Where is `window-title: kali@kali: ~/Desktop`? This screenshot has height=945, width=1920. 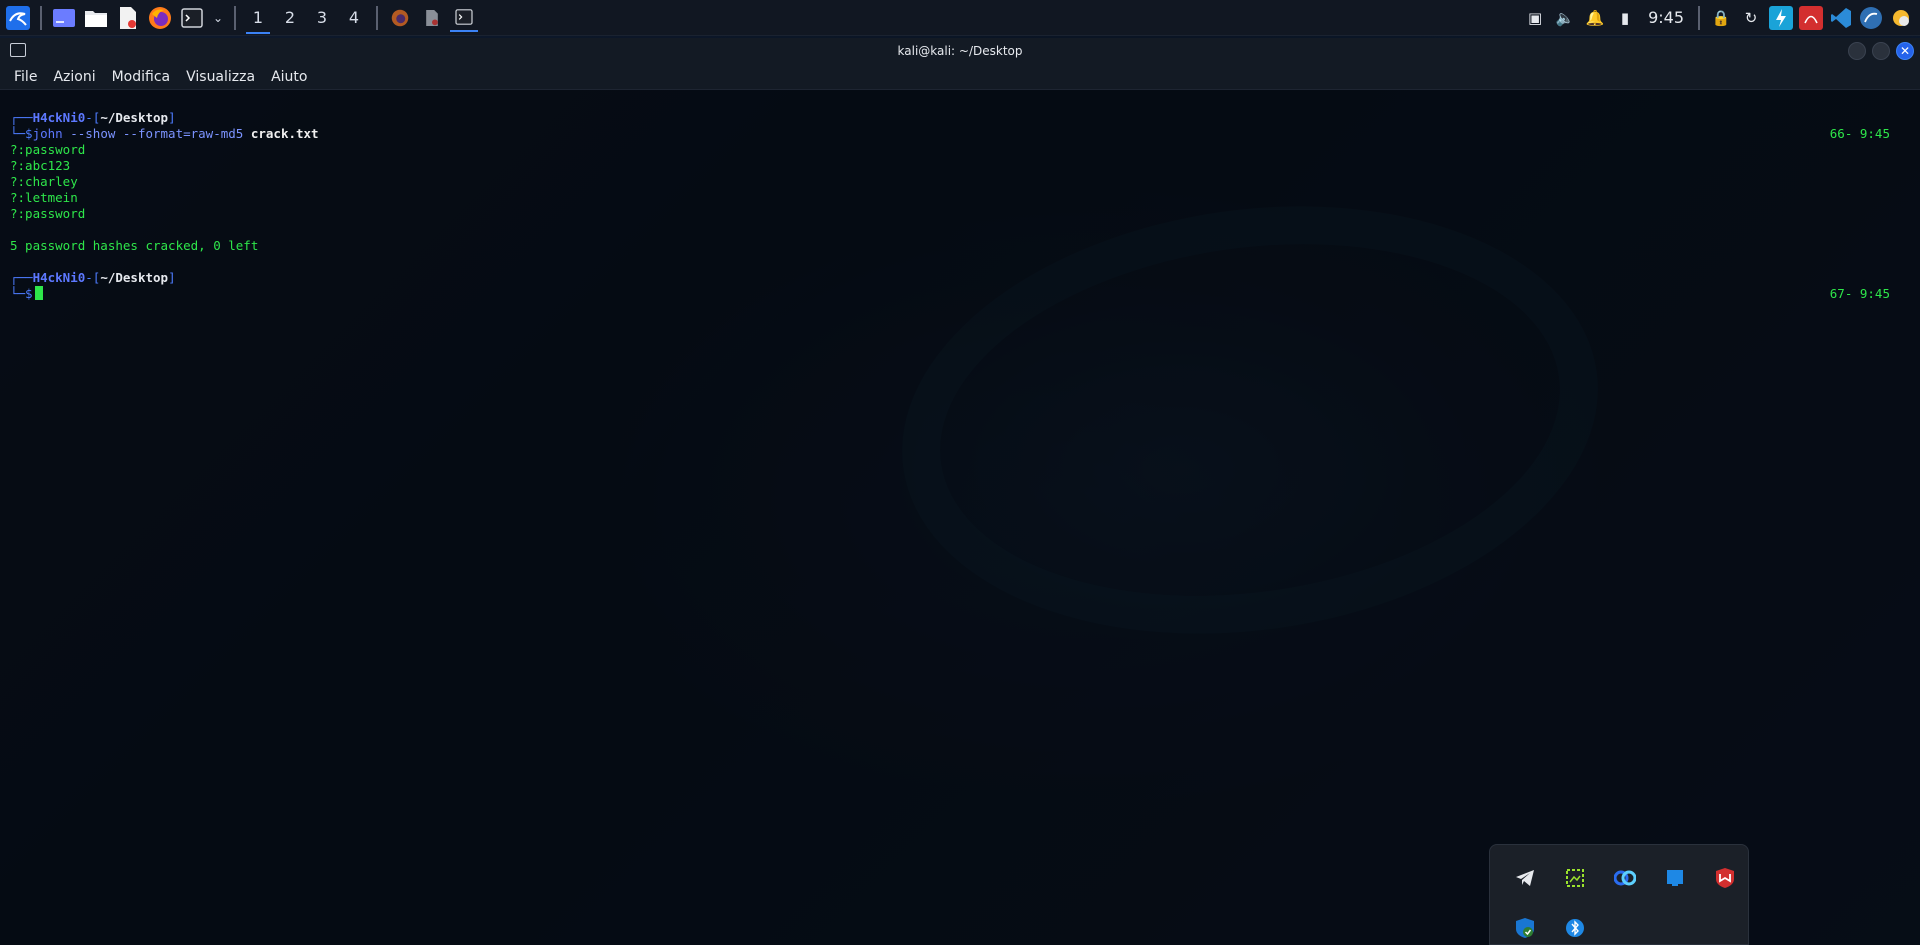
window-title: kali@kali: ~/Desktop is located at coordinates (960, 51).